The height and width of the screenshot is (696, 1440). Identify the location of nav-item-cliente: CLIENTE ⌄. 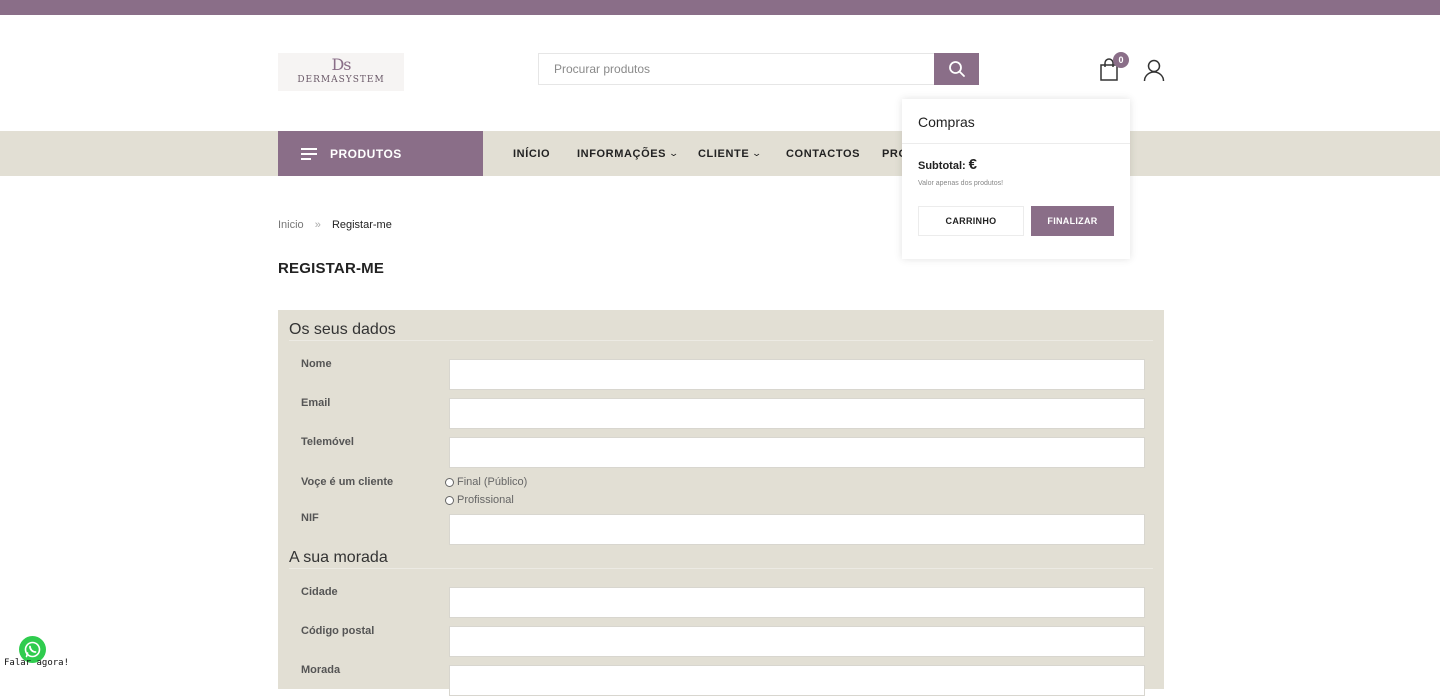
(731, 153).